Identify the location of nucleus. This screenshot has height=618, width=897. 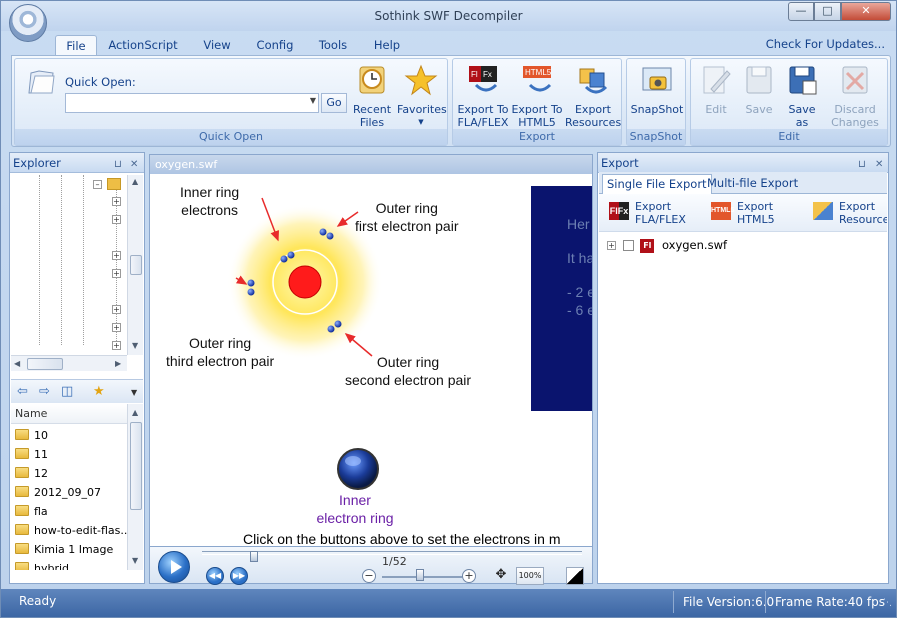
(305, 282).